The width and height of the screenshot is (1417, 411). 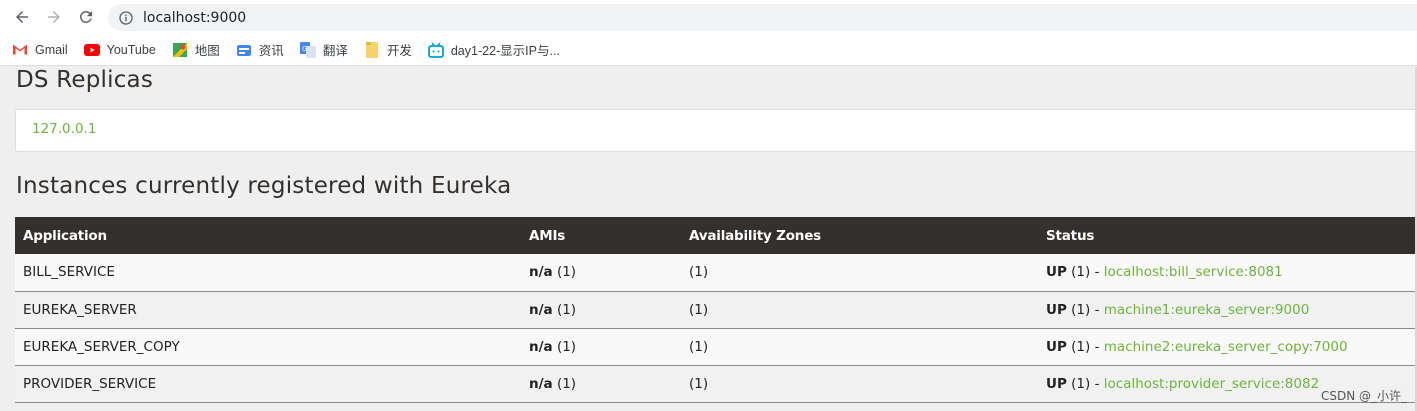 I want to click on cell-application: PROVIDER_SERVICE, so click(x=90, y=383).